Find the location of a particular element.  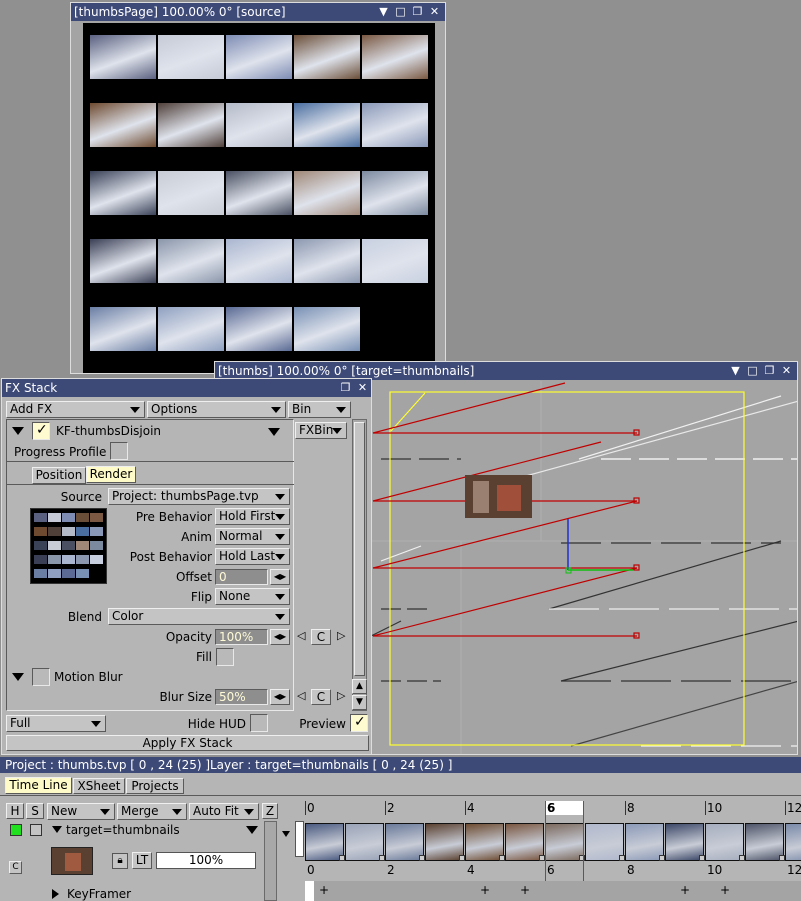

anim-dropdown: Normal is located at coordinates (252, 536).